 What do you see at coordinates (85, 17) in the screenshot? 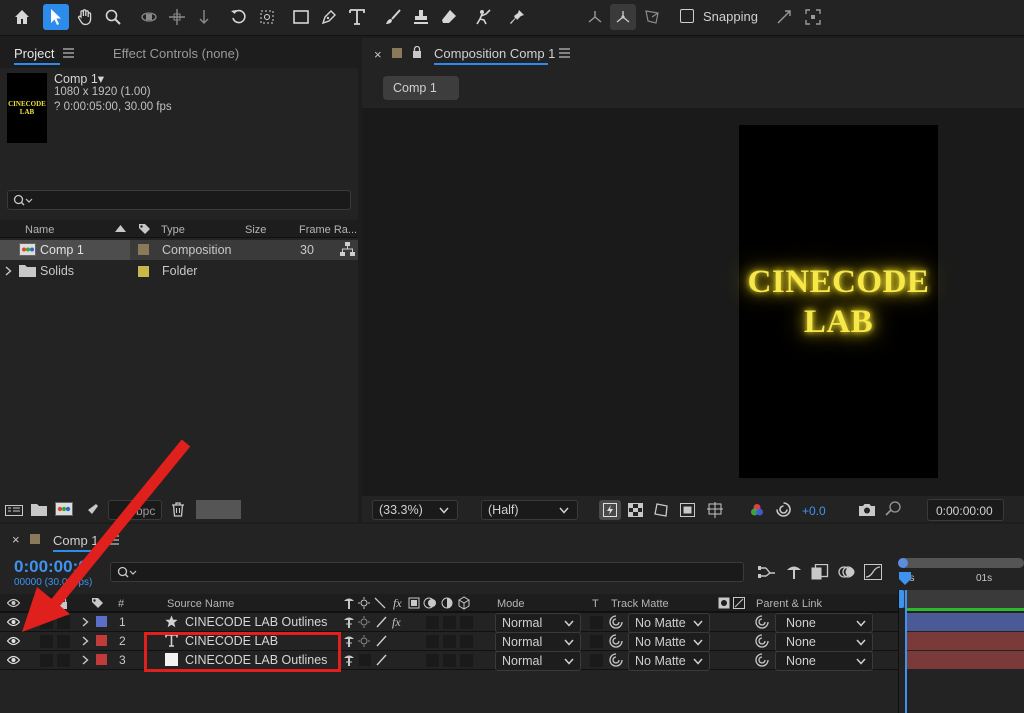
I see `hand-tool-icon` at bounding box center [85, 17].